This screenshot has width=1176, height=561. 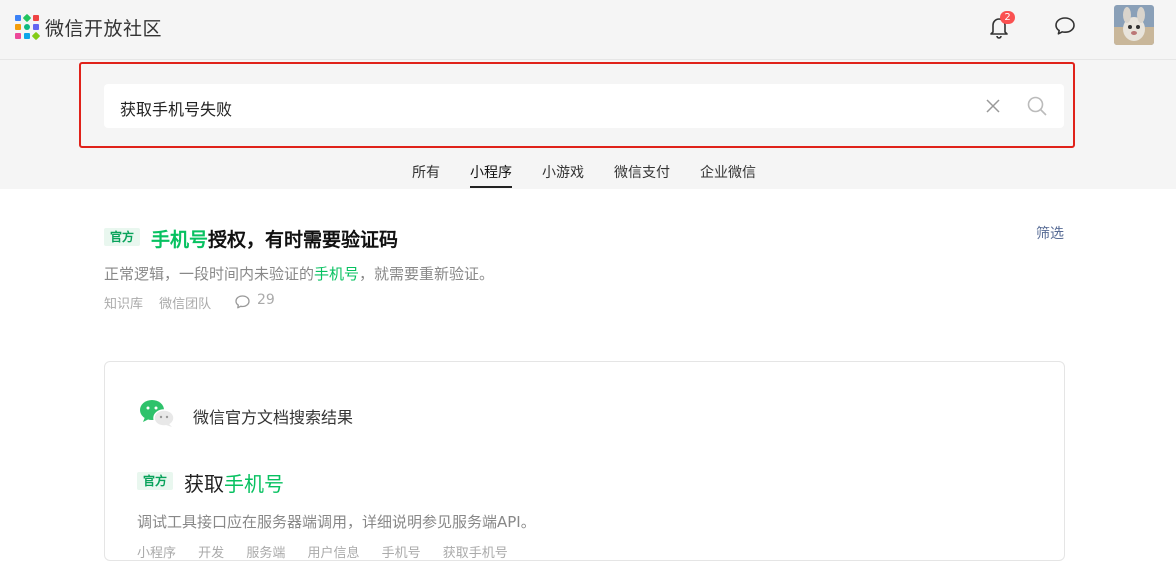 What do you see at coordinates (588, 172) in the screenshot?
I see `category-tabs: 所有 小程序 小游戏 微信支付 企业微信` at bounding box center [588, 172].